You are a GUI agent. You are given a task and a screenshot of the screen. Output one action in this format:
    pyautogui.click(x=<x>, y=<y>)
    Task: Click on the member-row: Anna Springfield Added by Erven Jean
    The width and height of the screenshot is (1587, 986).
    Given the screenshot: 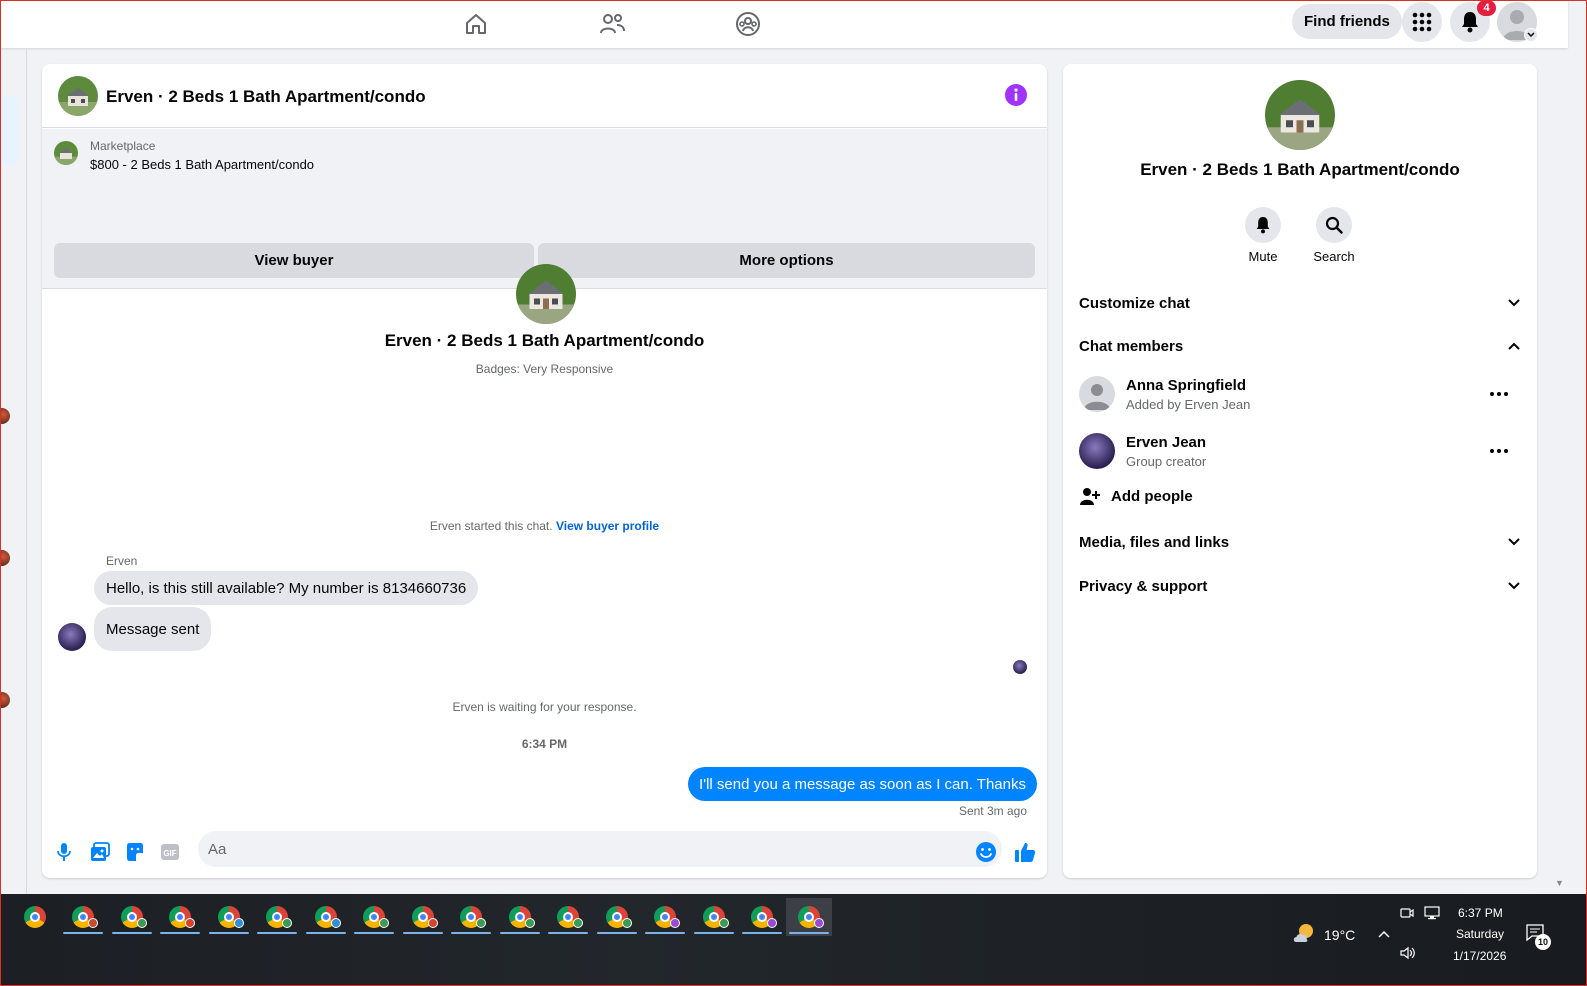 What is the action you would take?
    pyautogui.click(x=1300, y=396)
    